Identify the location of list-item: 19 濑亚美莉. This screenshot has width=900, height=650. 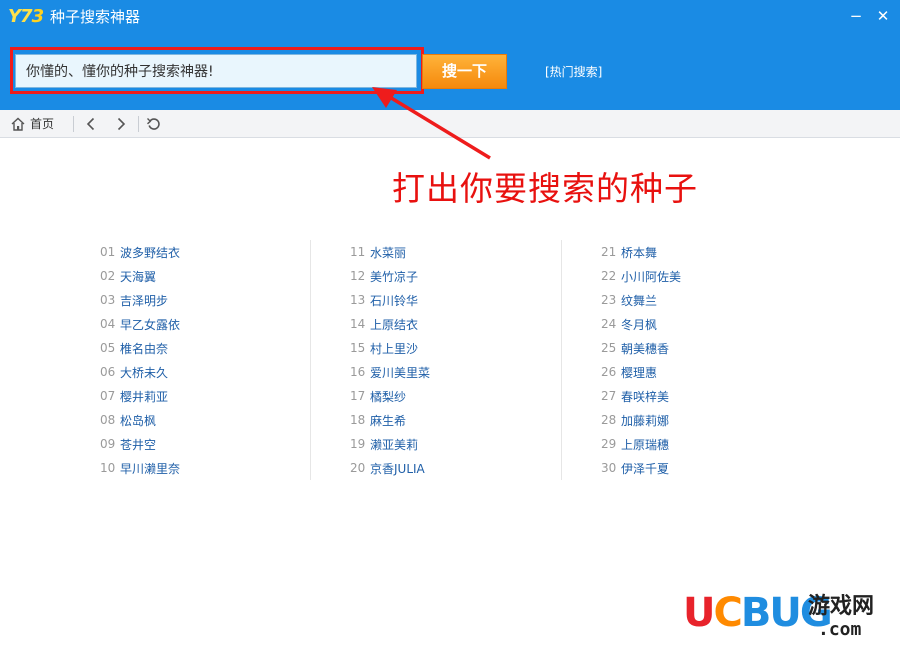
(390, 444).